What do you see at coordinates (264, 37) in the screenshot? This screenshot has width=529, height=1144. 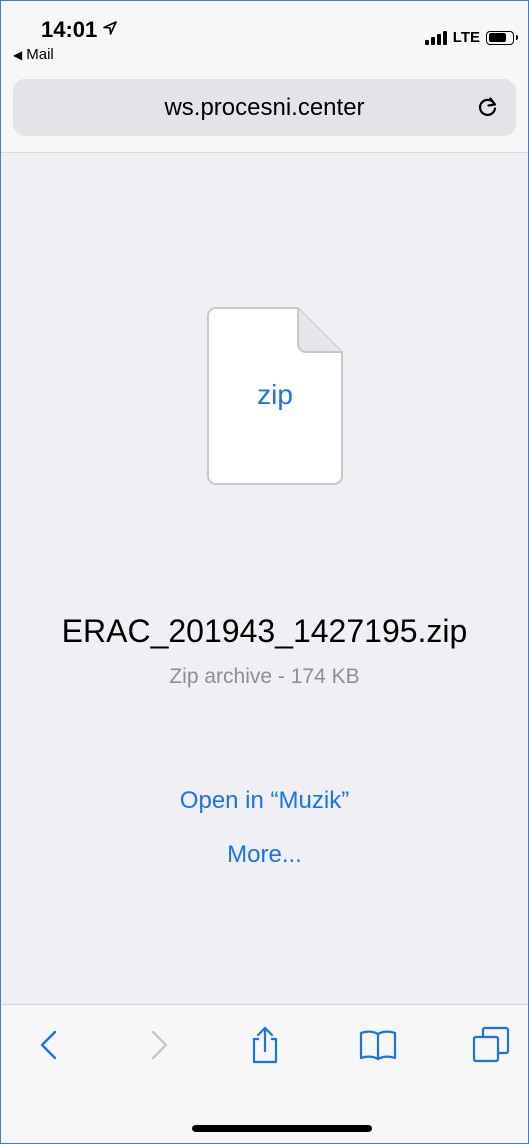 I see `status-bar: 14:01 ◀ Mail LTE` at bounding box center [264, 37].